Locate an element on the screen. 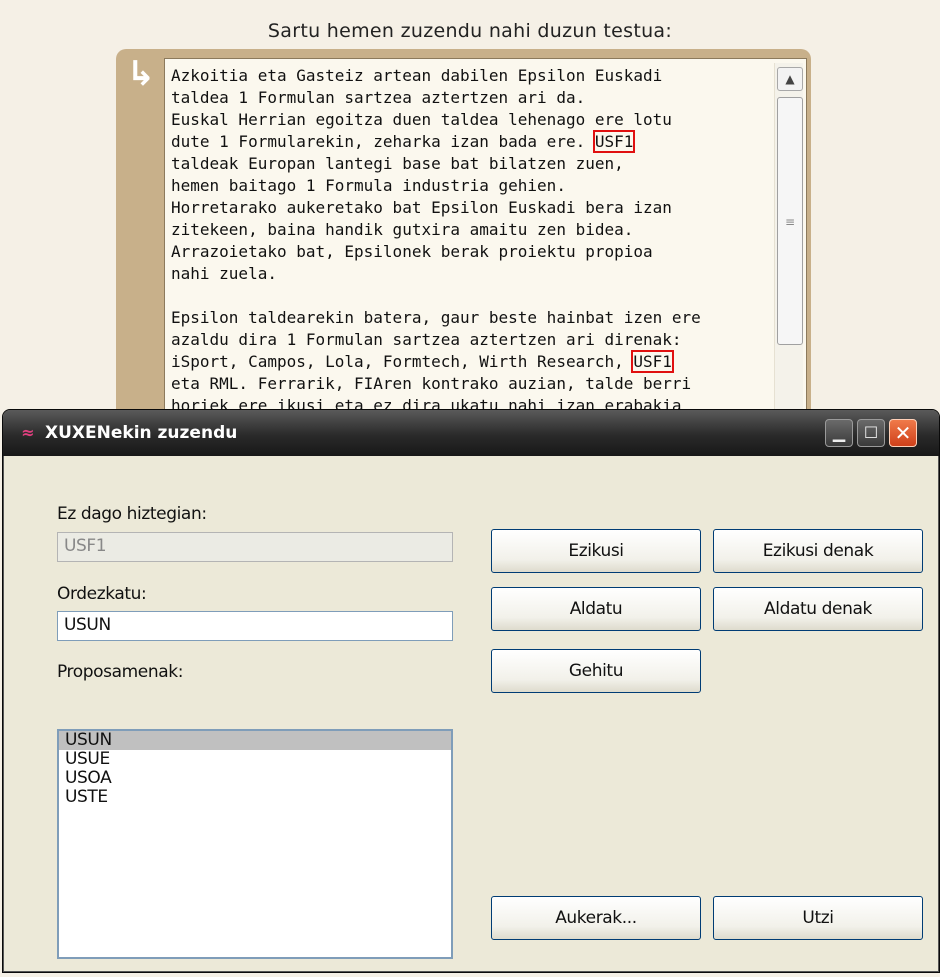 The image size is (940, 977). list-item: USOA is located at coordinates (255, 778).